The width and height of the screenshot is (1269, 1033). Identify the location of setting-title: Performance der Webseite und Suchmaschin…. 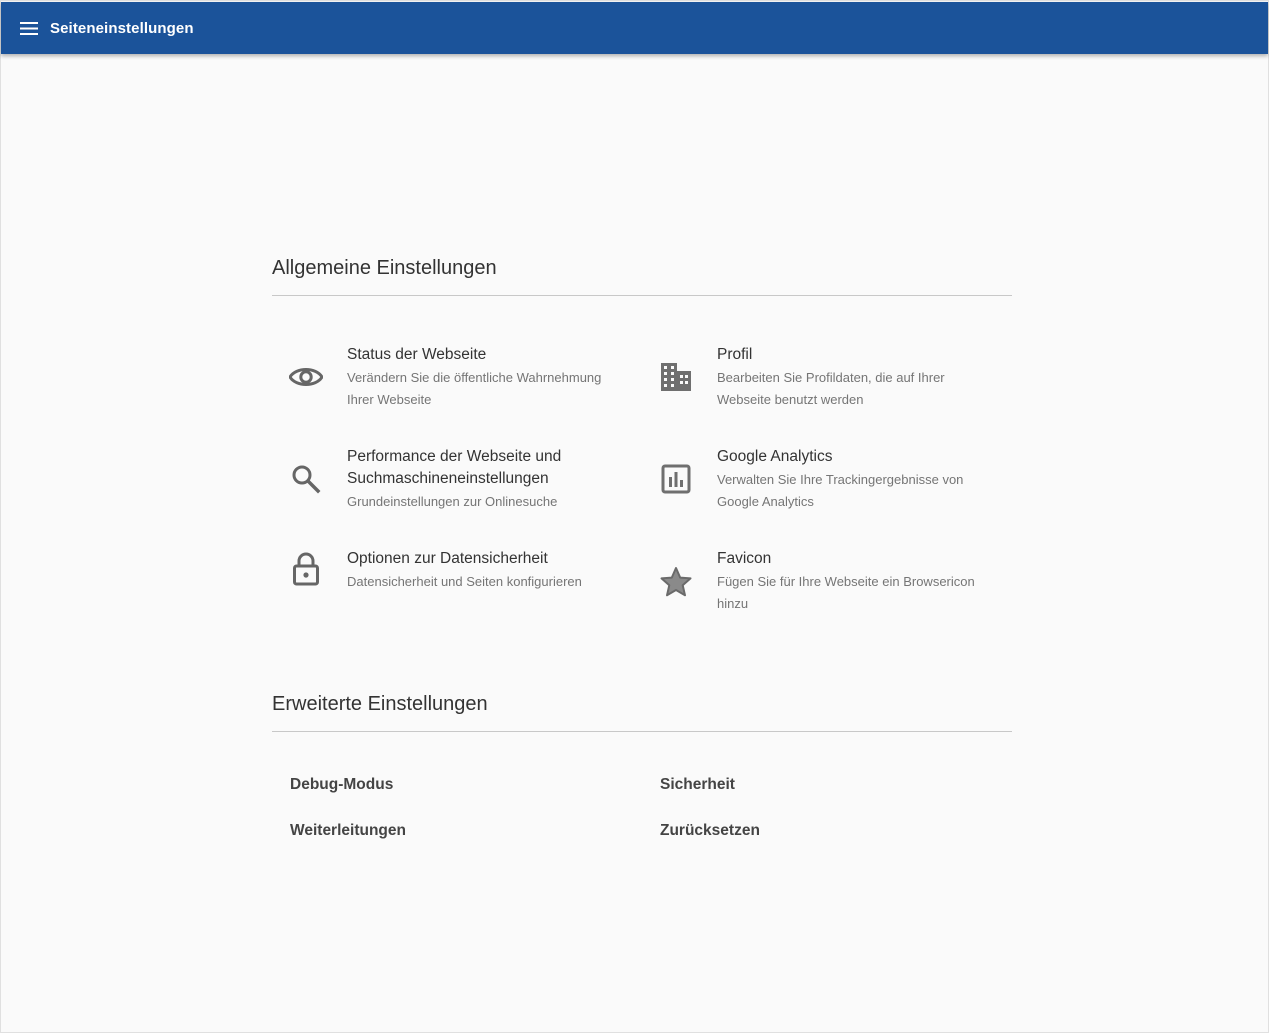
(454, 467).